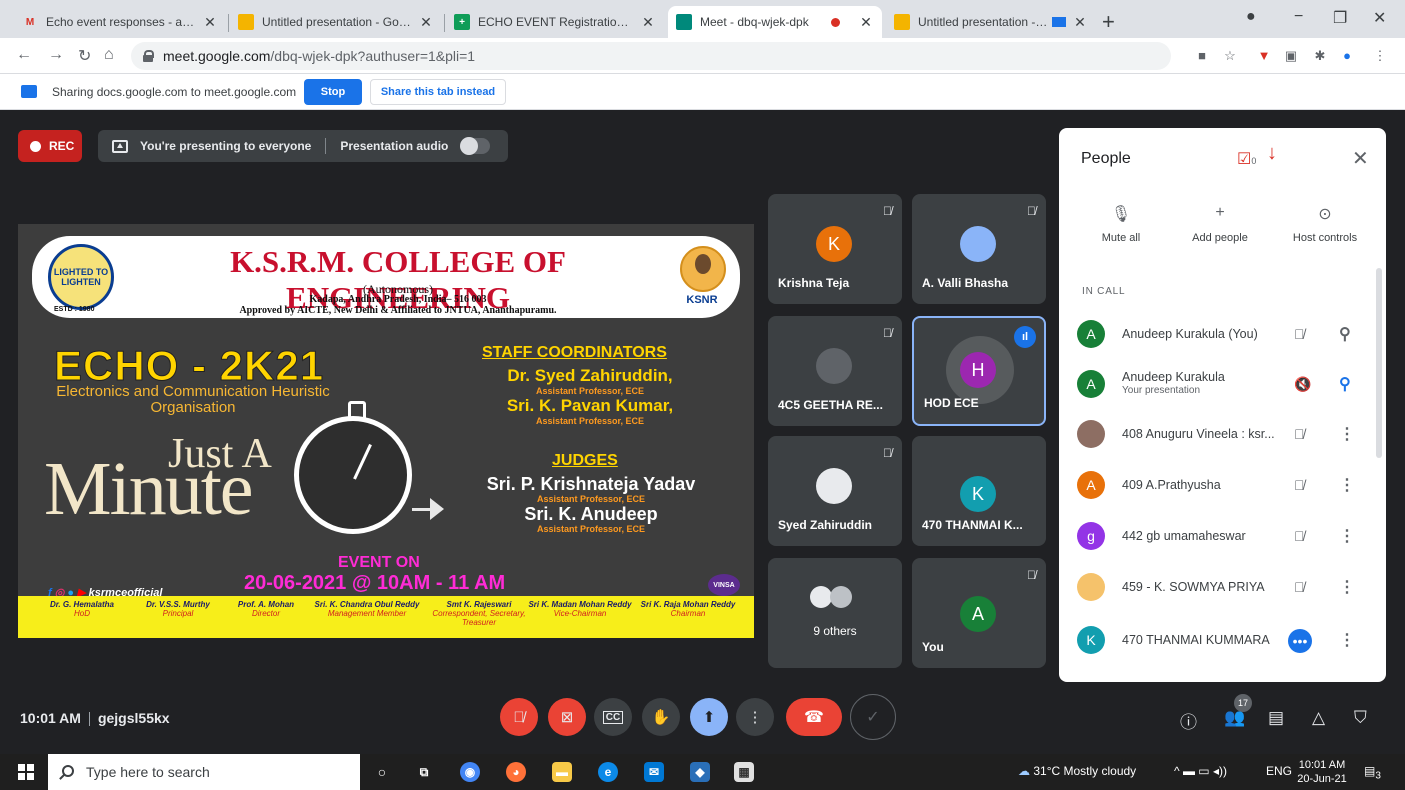 The width and height of the screenshot is (1405, 790). I want to click on participant-tile: 🎙̸ K Krishna Teja, so click(835, 249).